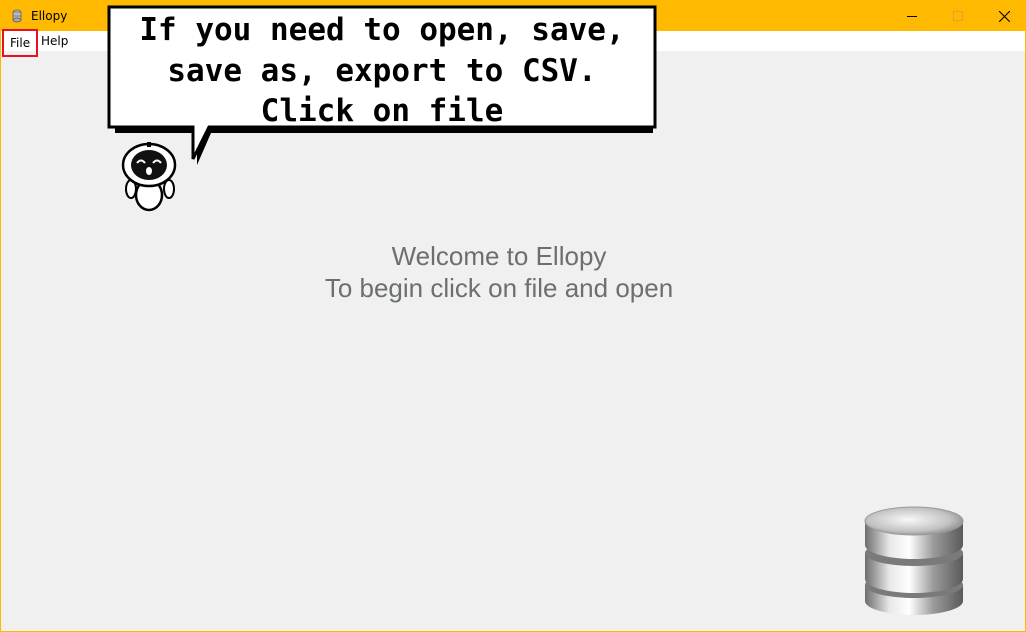  I want to click on tooltip-line-3: Click on file, so click(382, 111).